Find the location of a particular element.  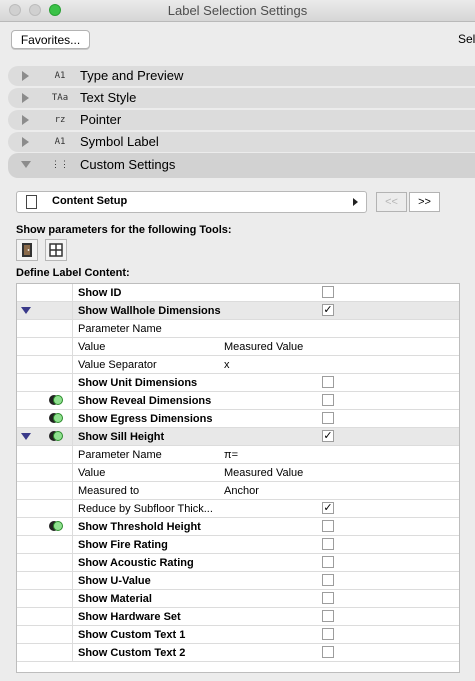

pointer-icon: rz is located at coordinates (60, 120).